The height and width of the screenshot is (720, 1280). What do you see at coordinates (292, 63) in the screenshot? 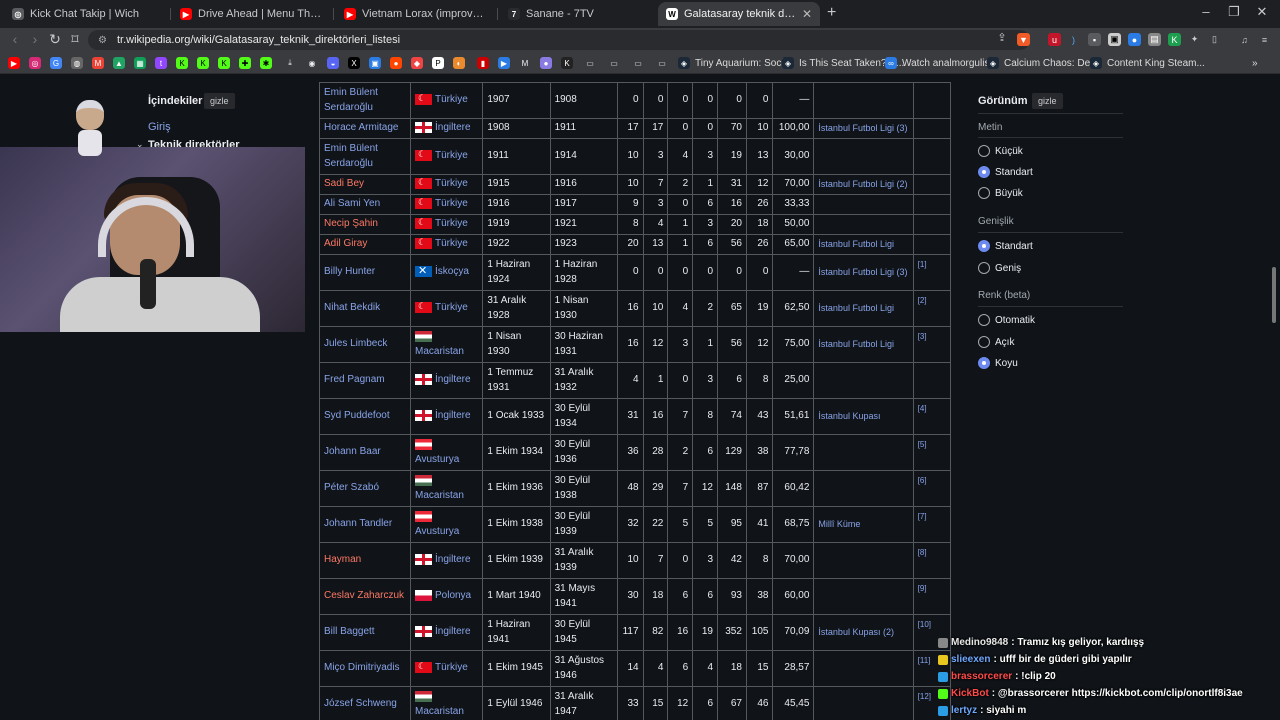
I see `bookmark-download: ⤓` at bounding box center [292, 63].